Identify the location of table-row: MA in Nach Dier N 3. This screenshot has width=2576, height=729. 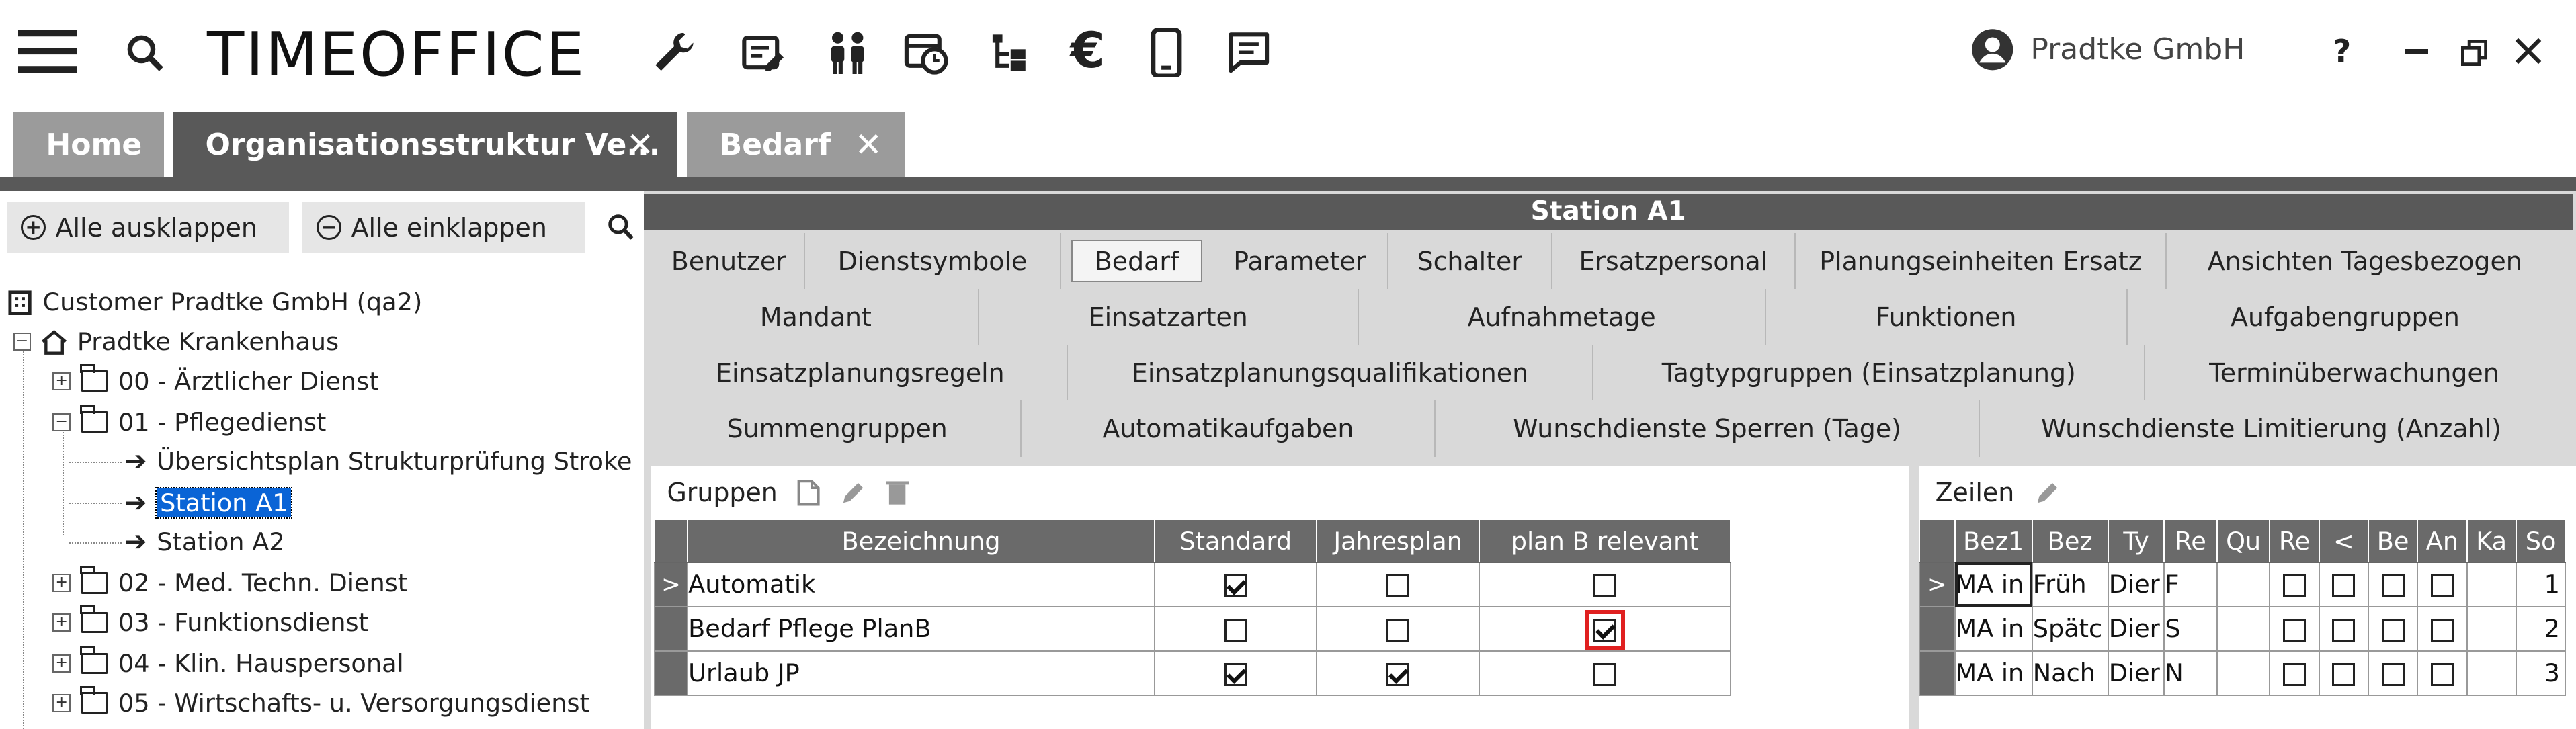
(2243, 673).